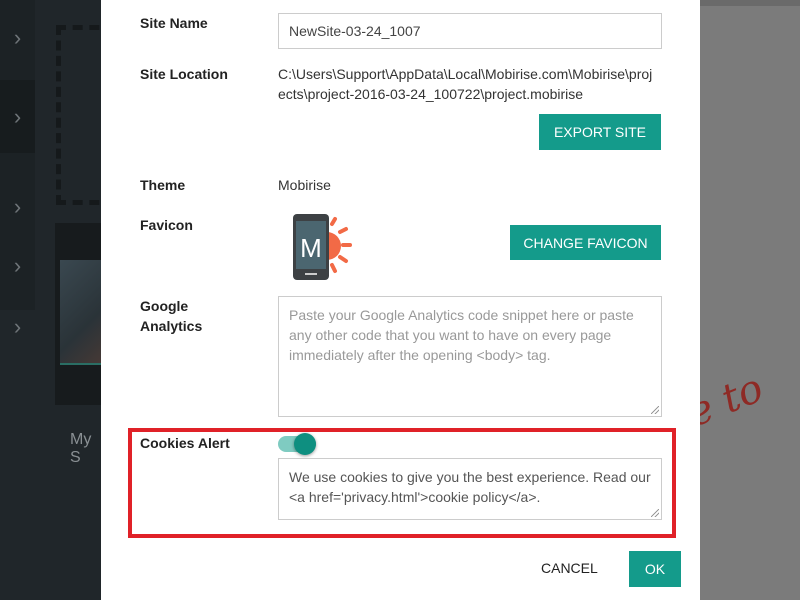  Describe the element at coordinates (750, 300) in the screenshot. I see `background-canvas` at that location.